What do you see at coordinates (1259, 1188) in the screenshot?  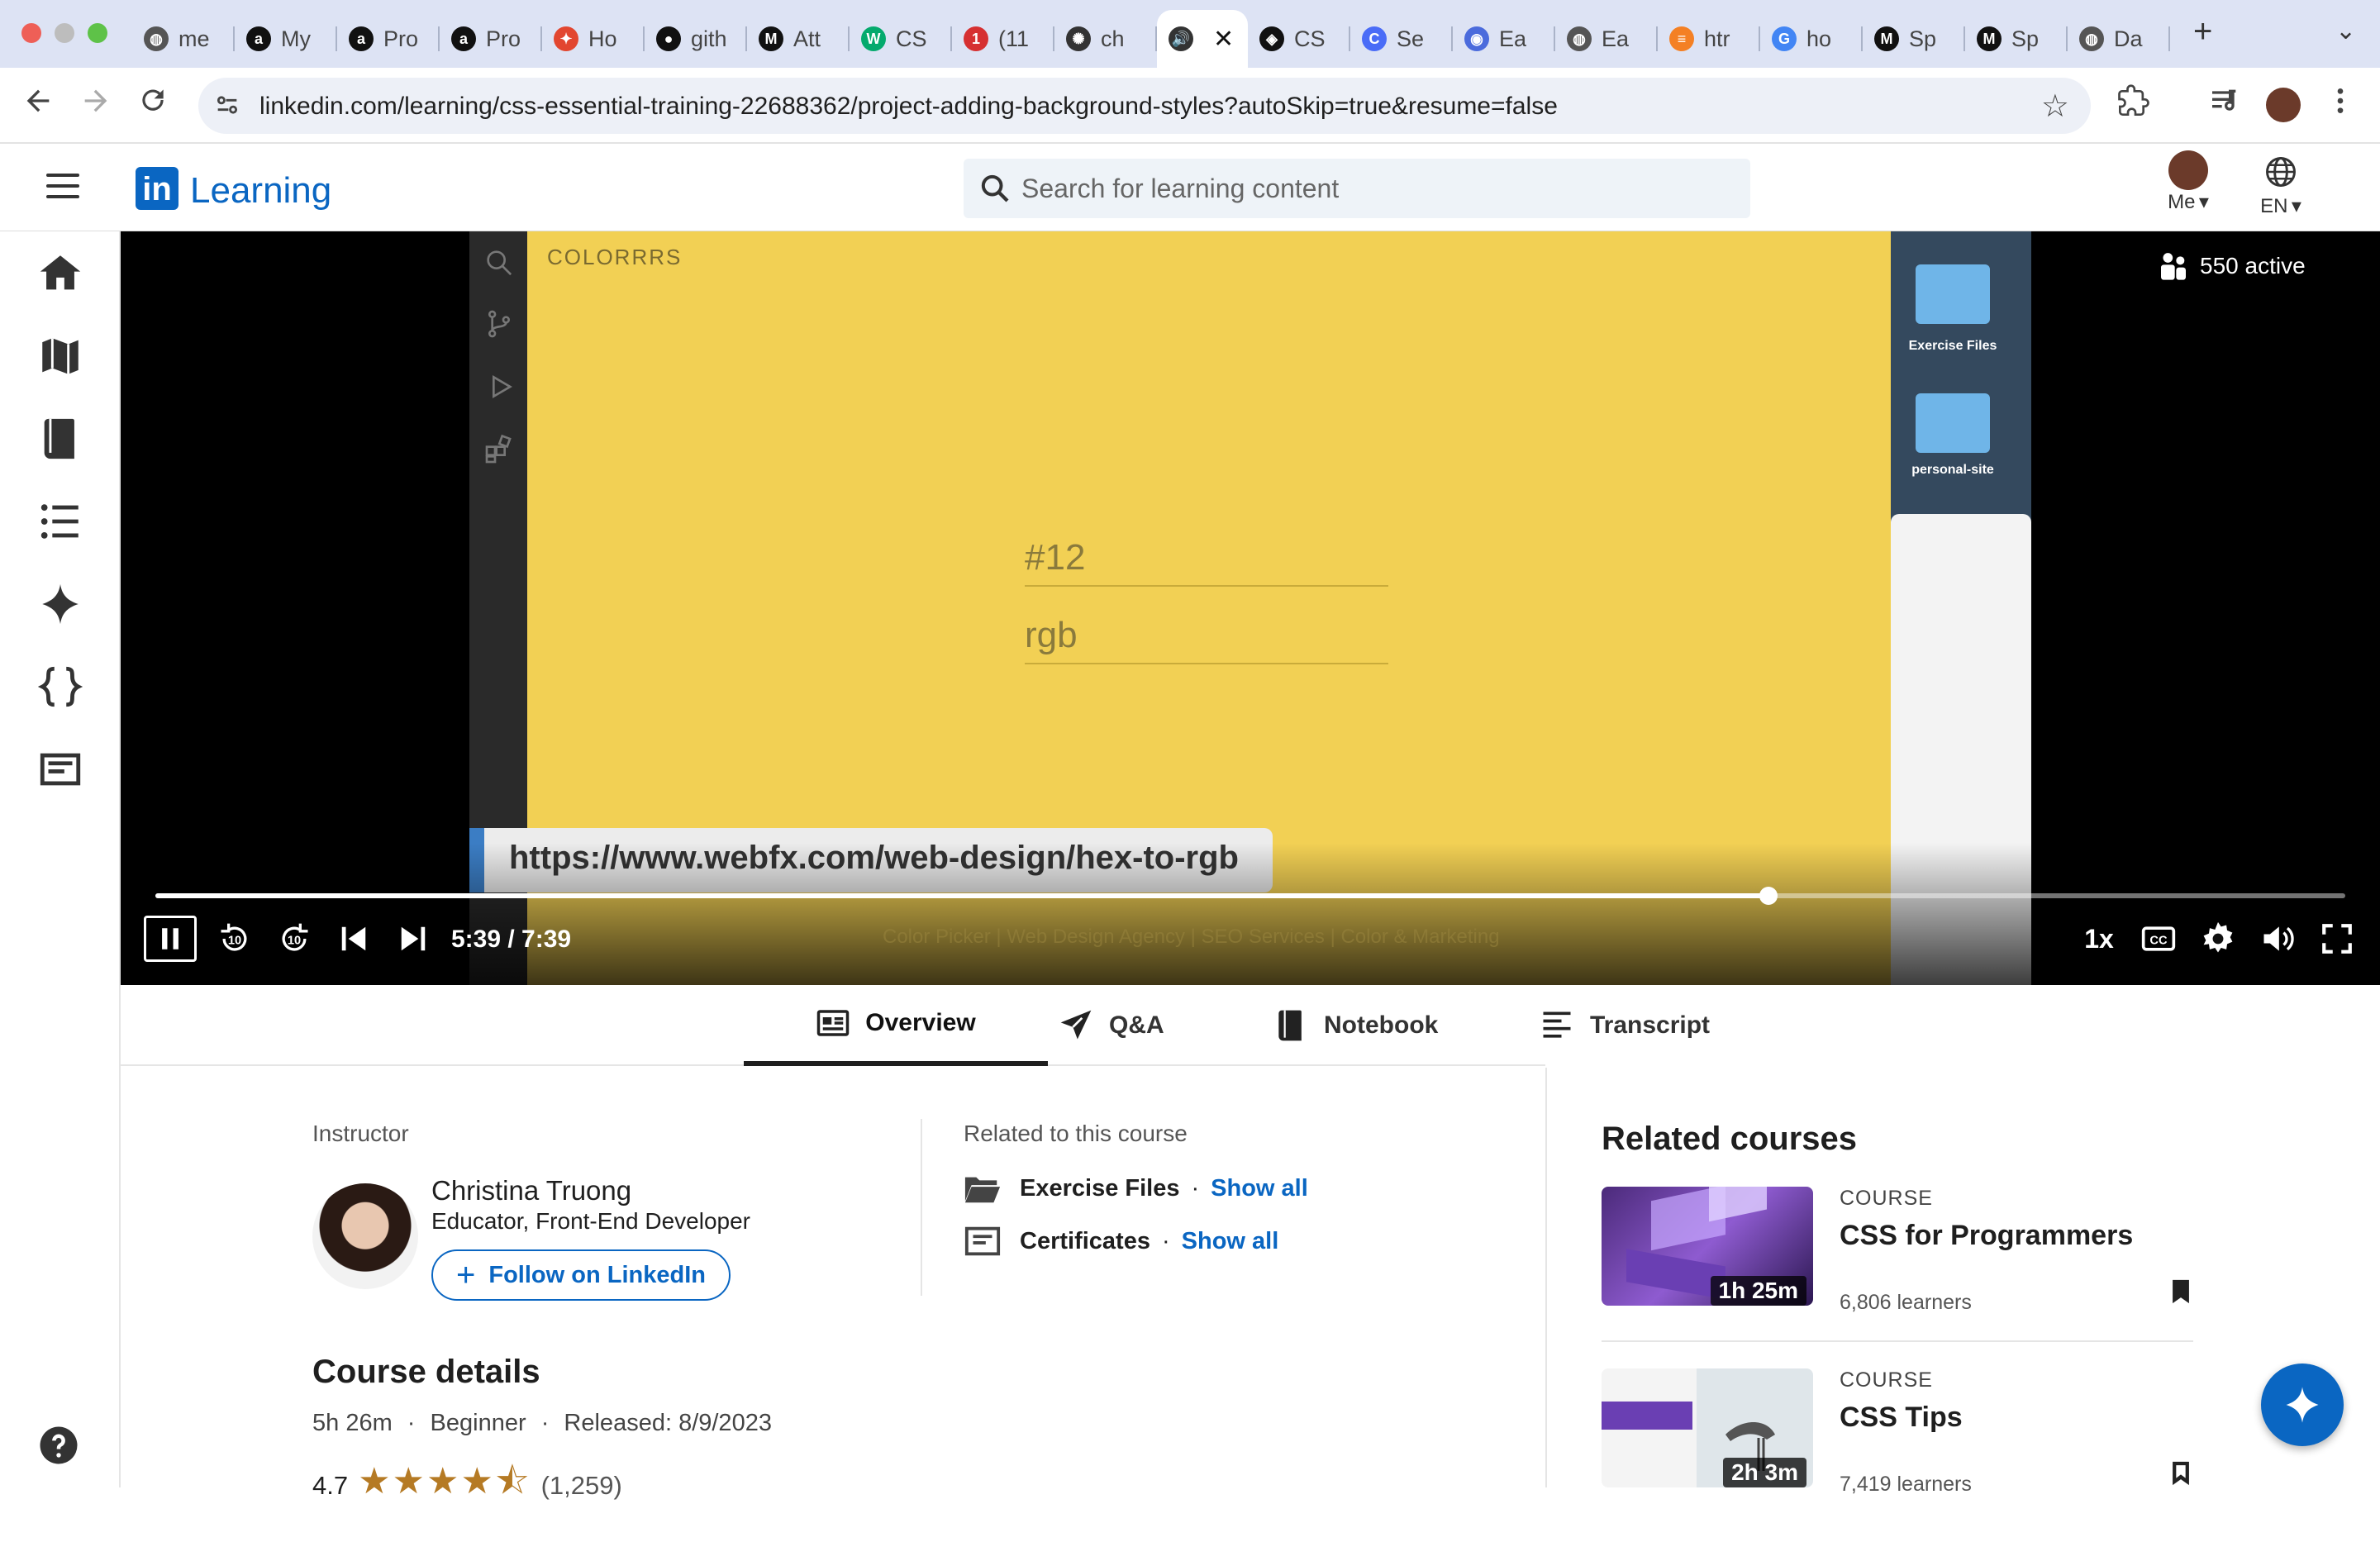 I see `exercise-files-show-all-link: Show all` at bounding box center [1259, 1188].